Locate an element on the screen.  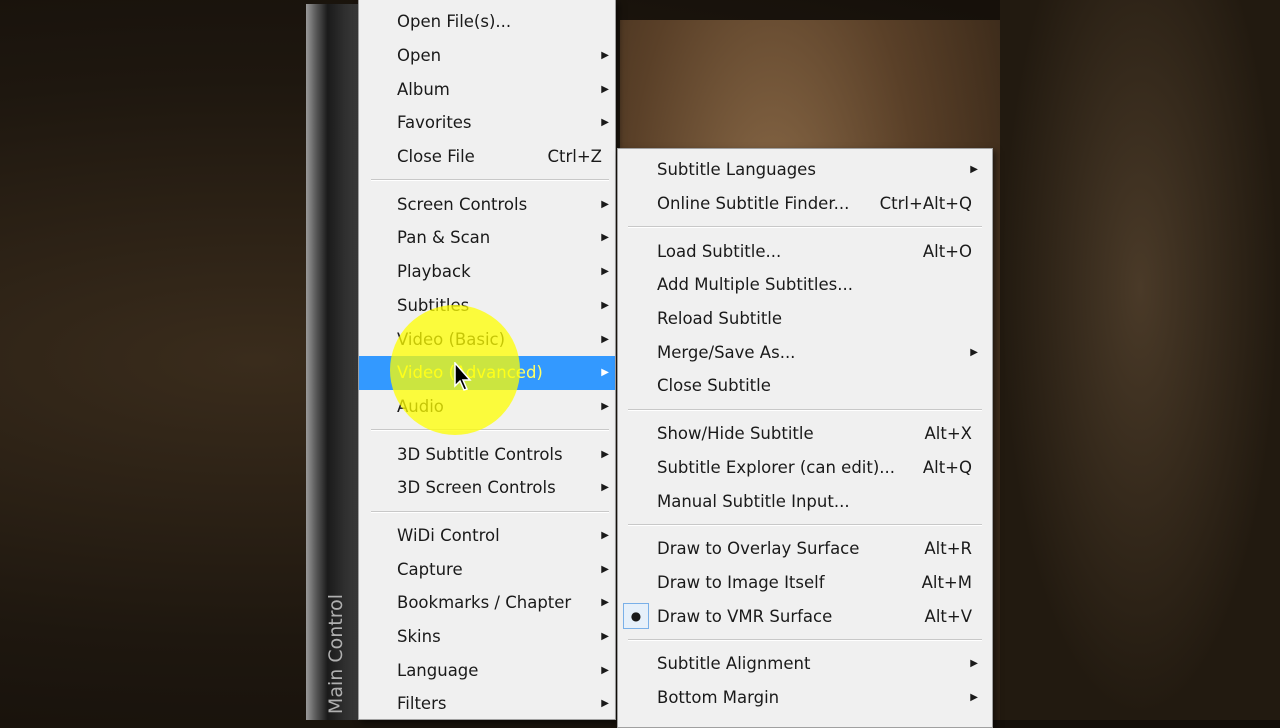
menu-item-widi-control: WiDi Control ▶ is located at coordinates (487, 536).